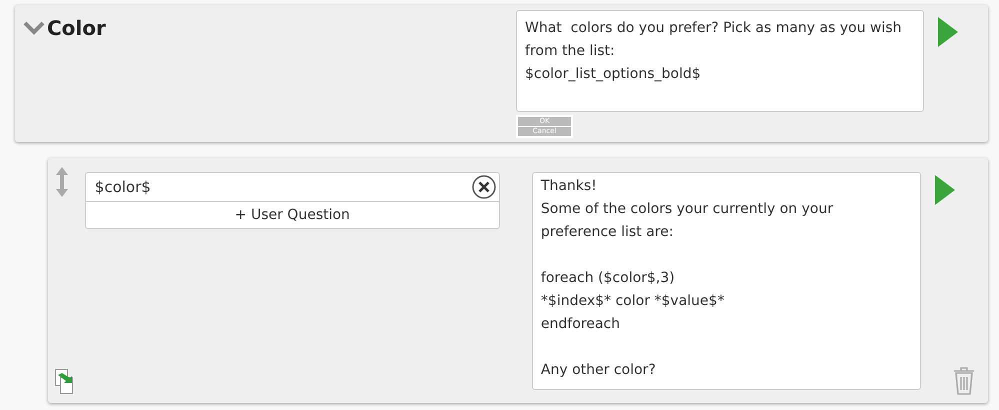 This screenshot has height=410, width=999. What do you see at coordinates (484, 187) in the screenshot?
I see `close-icon` at bounding box center [484, 187].